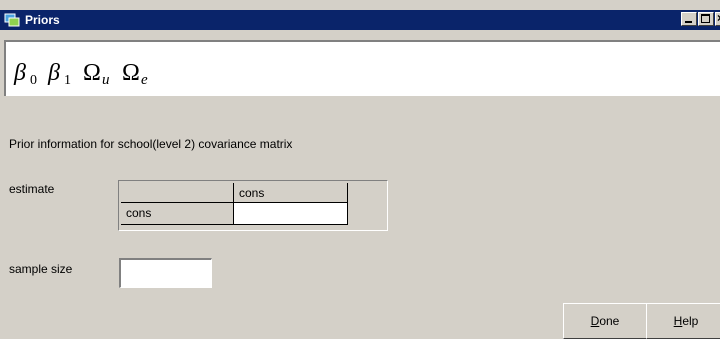  I want to click on row-header-label: cons, so click(139, 213).